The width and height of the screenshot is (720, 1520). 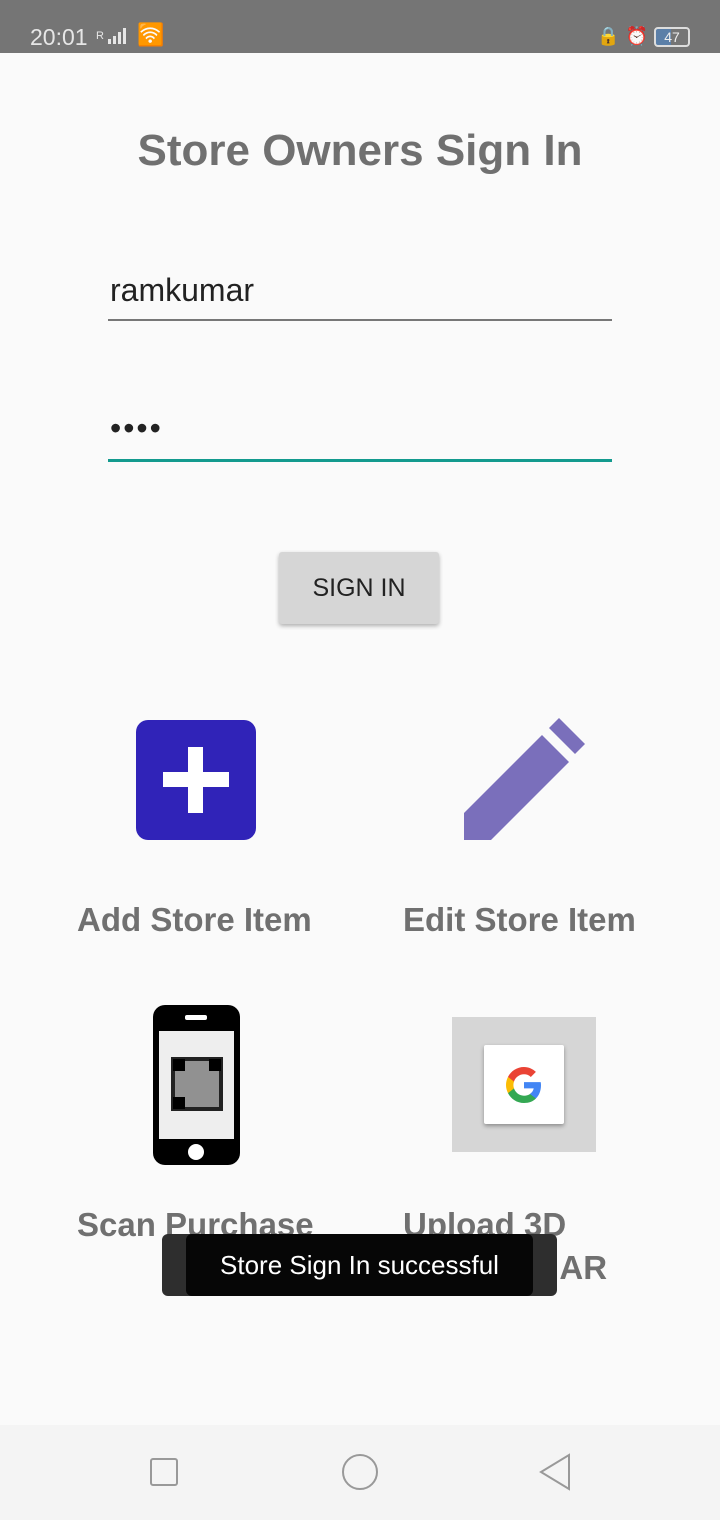 I want to click on add-store-item-label: Add Store Item, so click(x=194, y=919).